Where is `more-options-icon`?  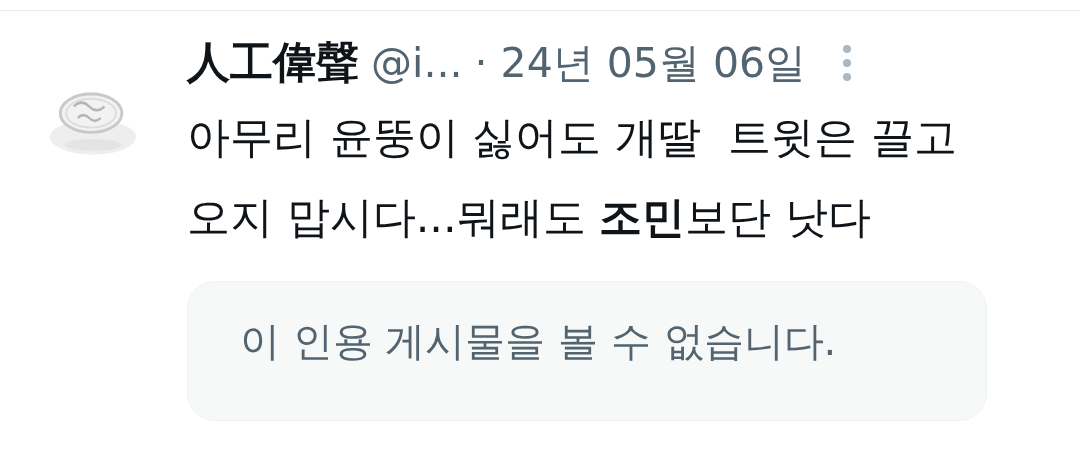
more-options-icon is located at coordinates (847, 63).